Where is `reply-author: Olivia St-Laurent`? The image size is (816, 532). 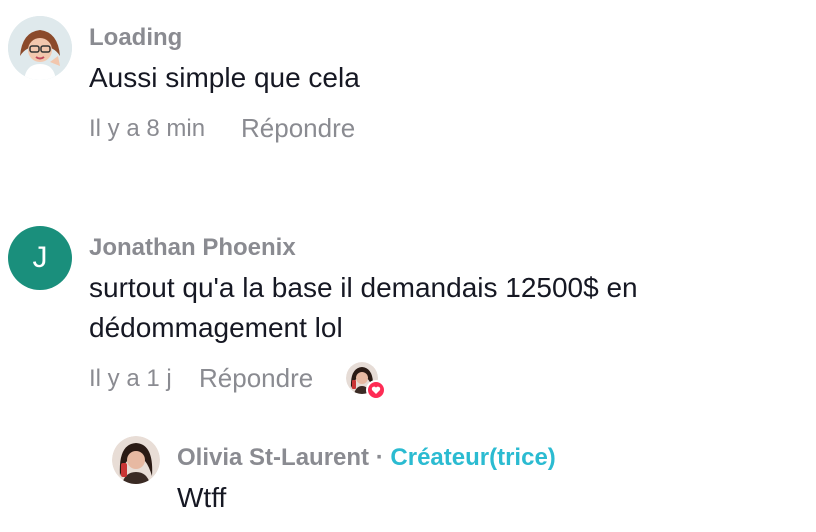
reply-author: Olivia St-Laurent is located at coordinates (273, 457).